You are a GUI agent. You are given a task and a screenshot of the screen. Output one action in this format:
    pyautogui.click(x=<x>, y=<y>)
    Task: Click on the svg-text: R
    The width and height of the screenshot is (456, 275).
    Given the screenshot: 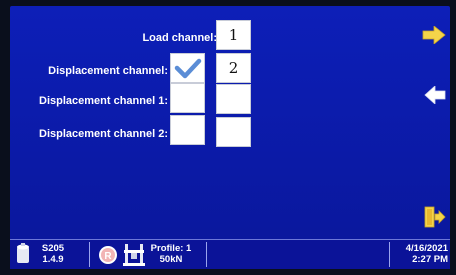 What is the action you would take?
    pyautogui.click(x=108, y=256)
    